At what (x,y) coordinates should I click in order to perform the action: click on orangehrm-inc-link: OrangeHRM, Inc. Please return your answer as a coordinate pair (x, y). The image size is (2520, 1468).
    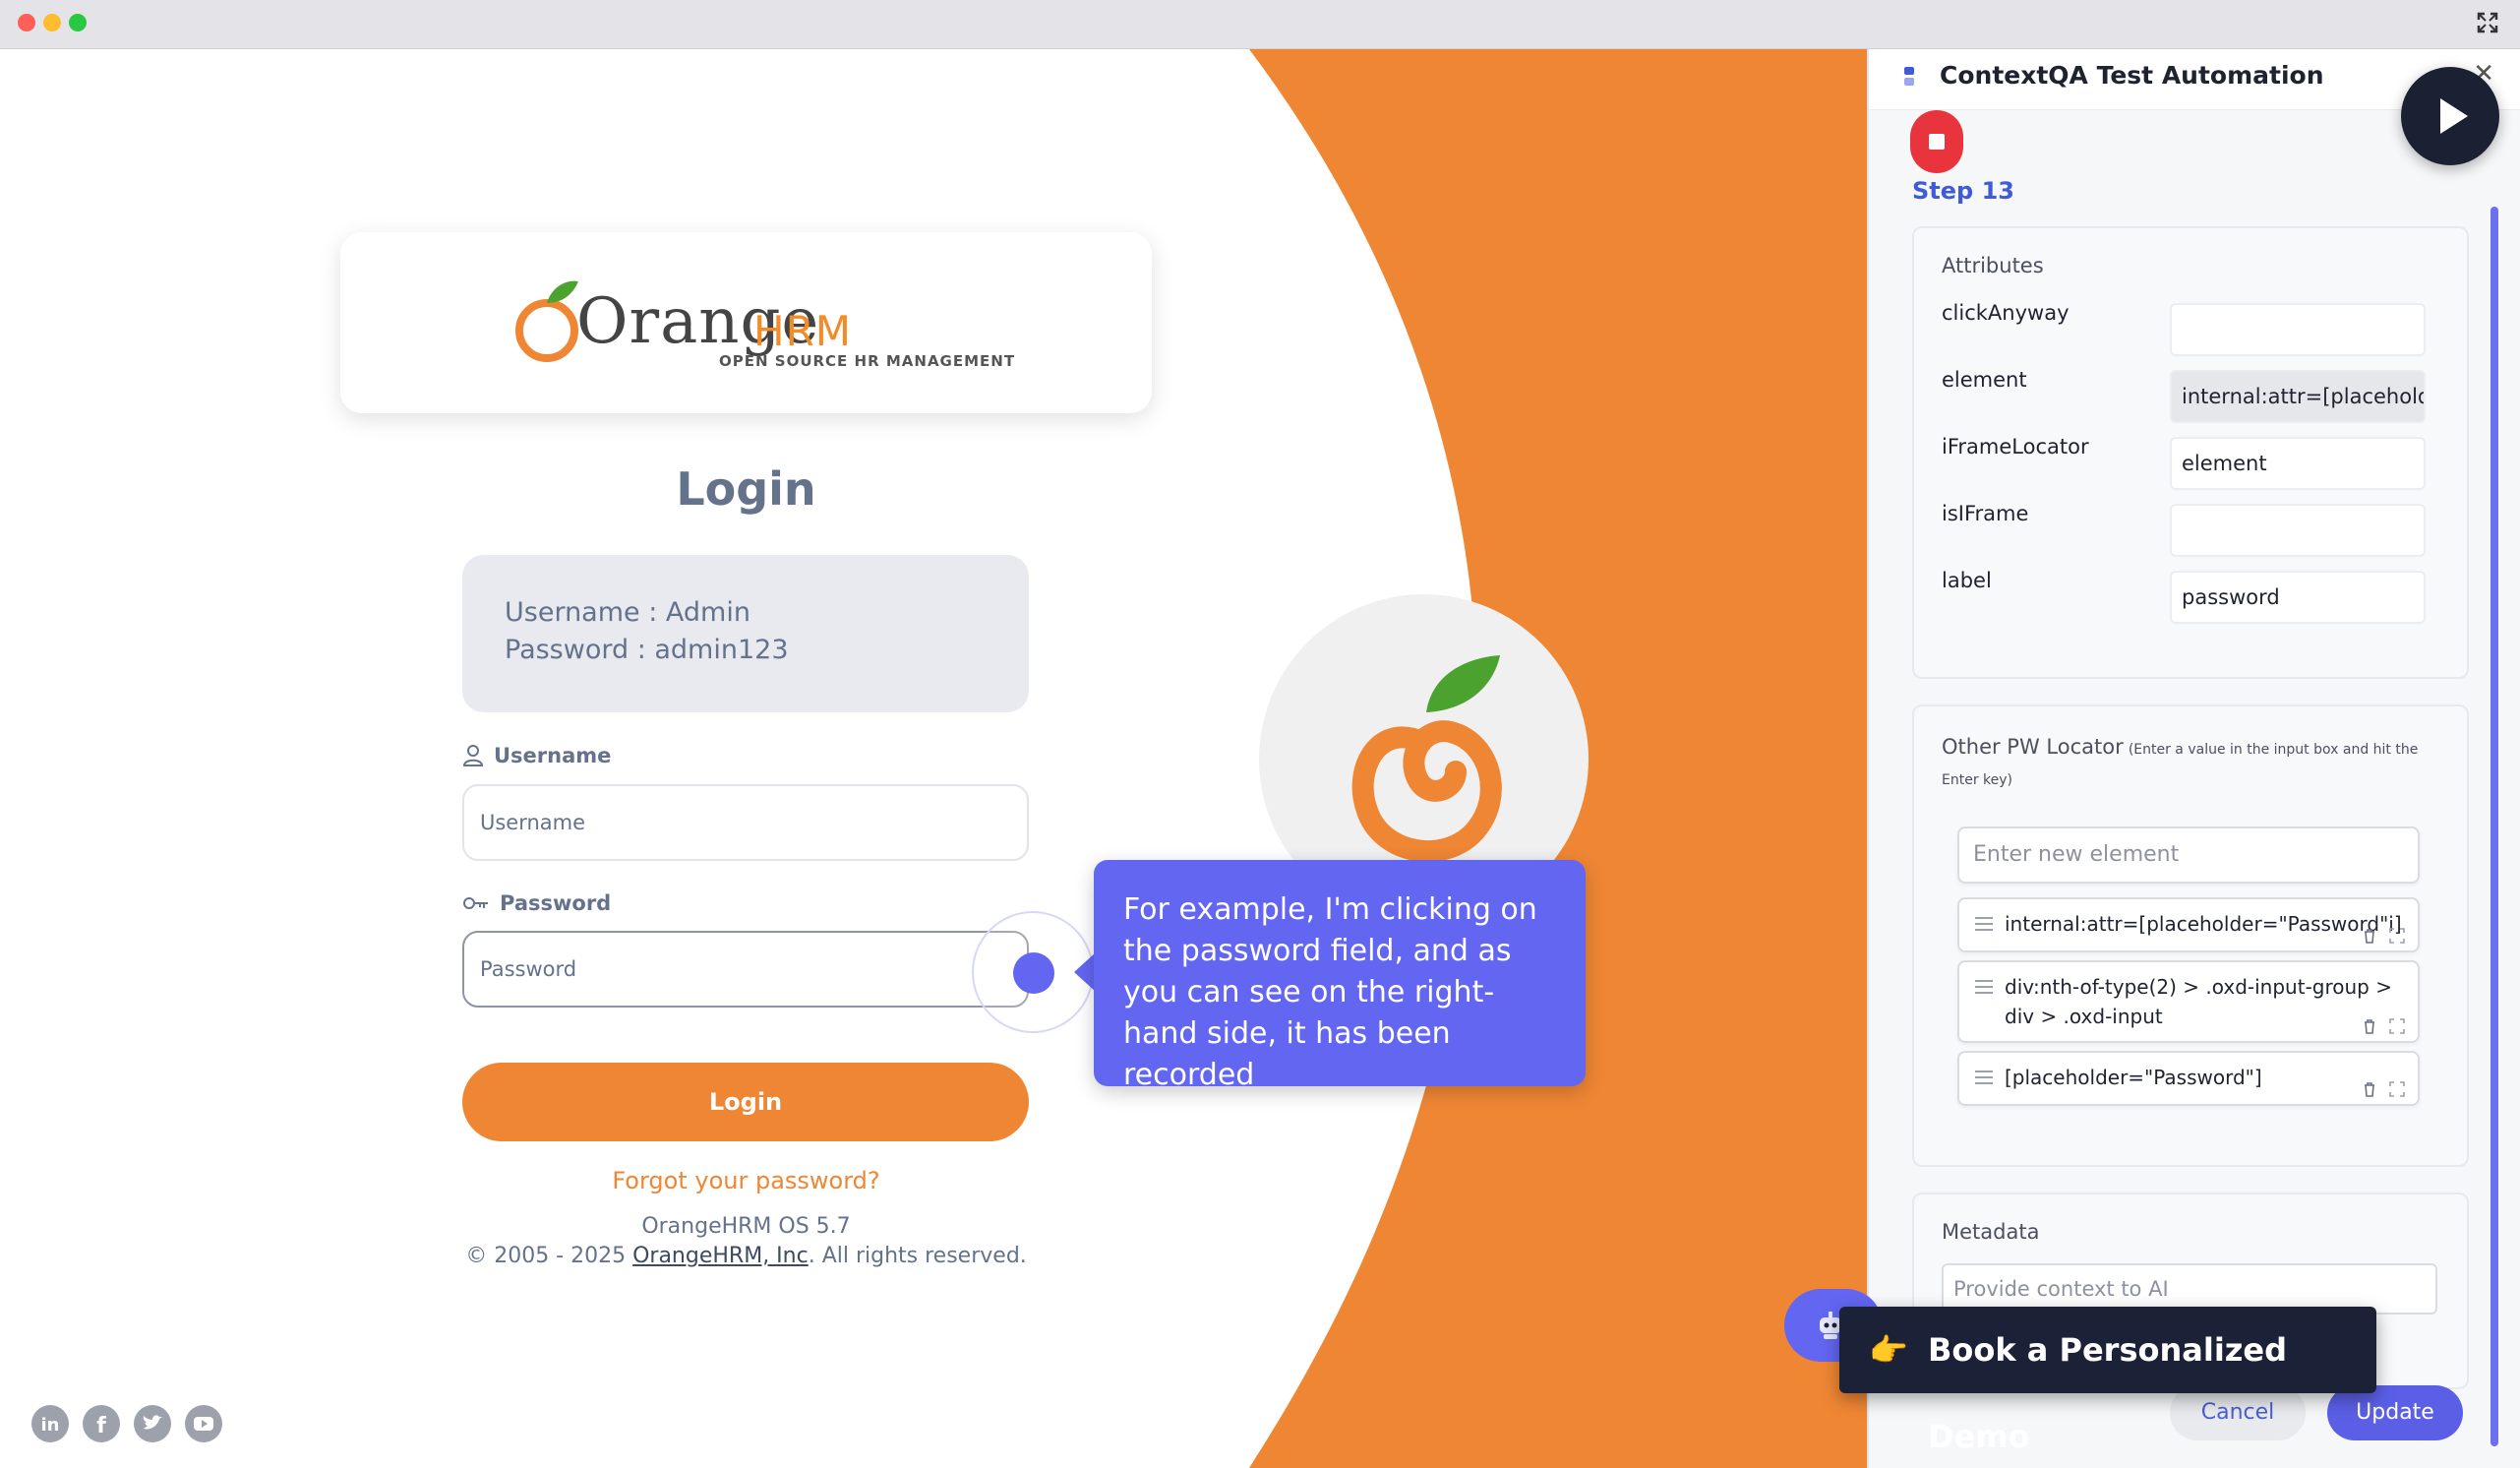
    Looking at the image, I should click on (720, 1256).